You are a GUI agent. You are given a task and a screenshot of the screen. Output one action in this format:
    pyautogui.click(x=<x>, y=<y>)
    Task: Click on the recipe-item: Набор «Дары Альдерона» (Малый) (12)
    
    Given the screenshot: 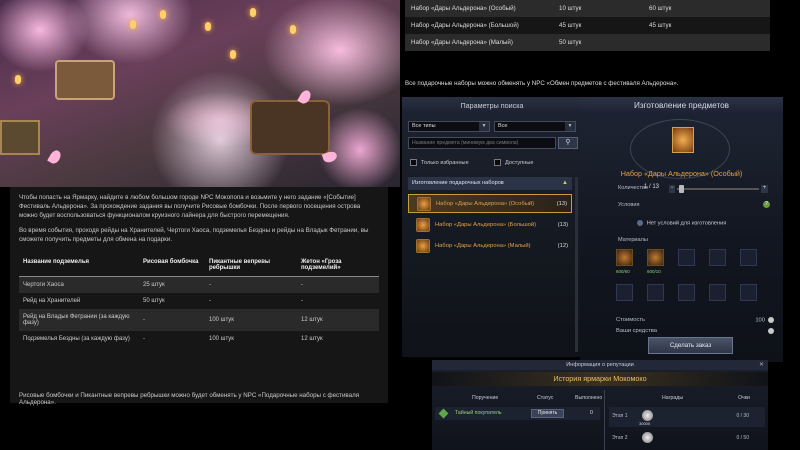 What is the action you would take?
    pyautogui.click(x=490, y=245)
    